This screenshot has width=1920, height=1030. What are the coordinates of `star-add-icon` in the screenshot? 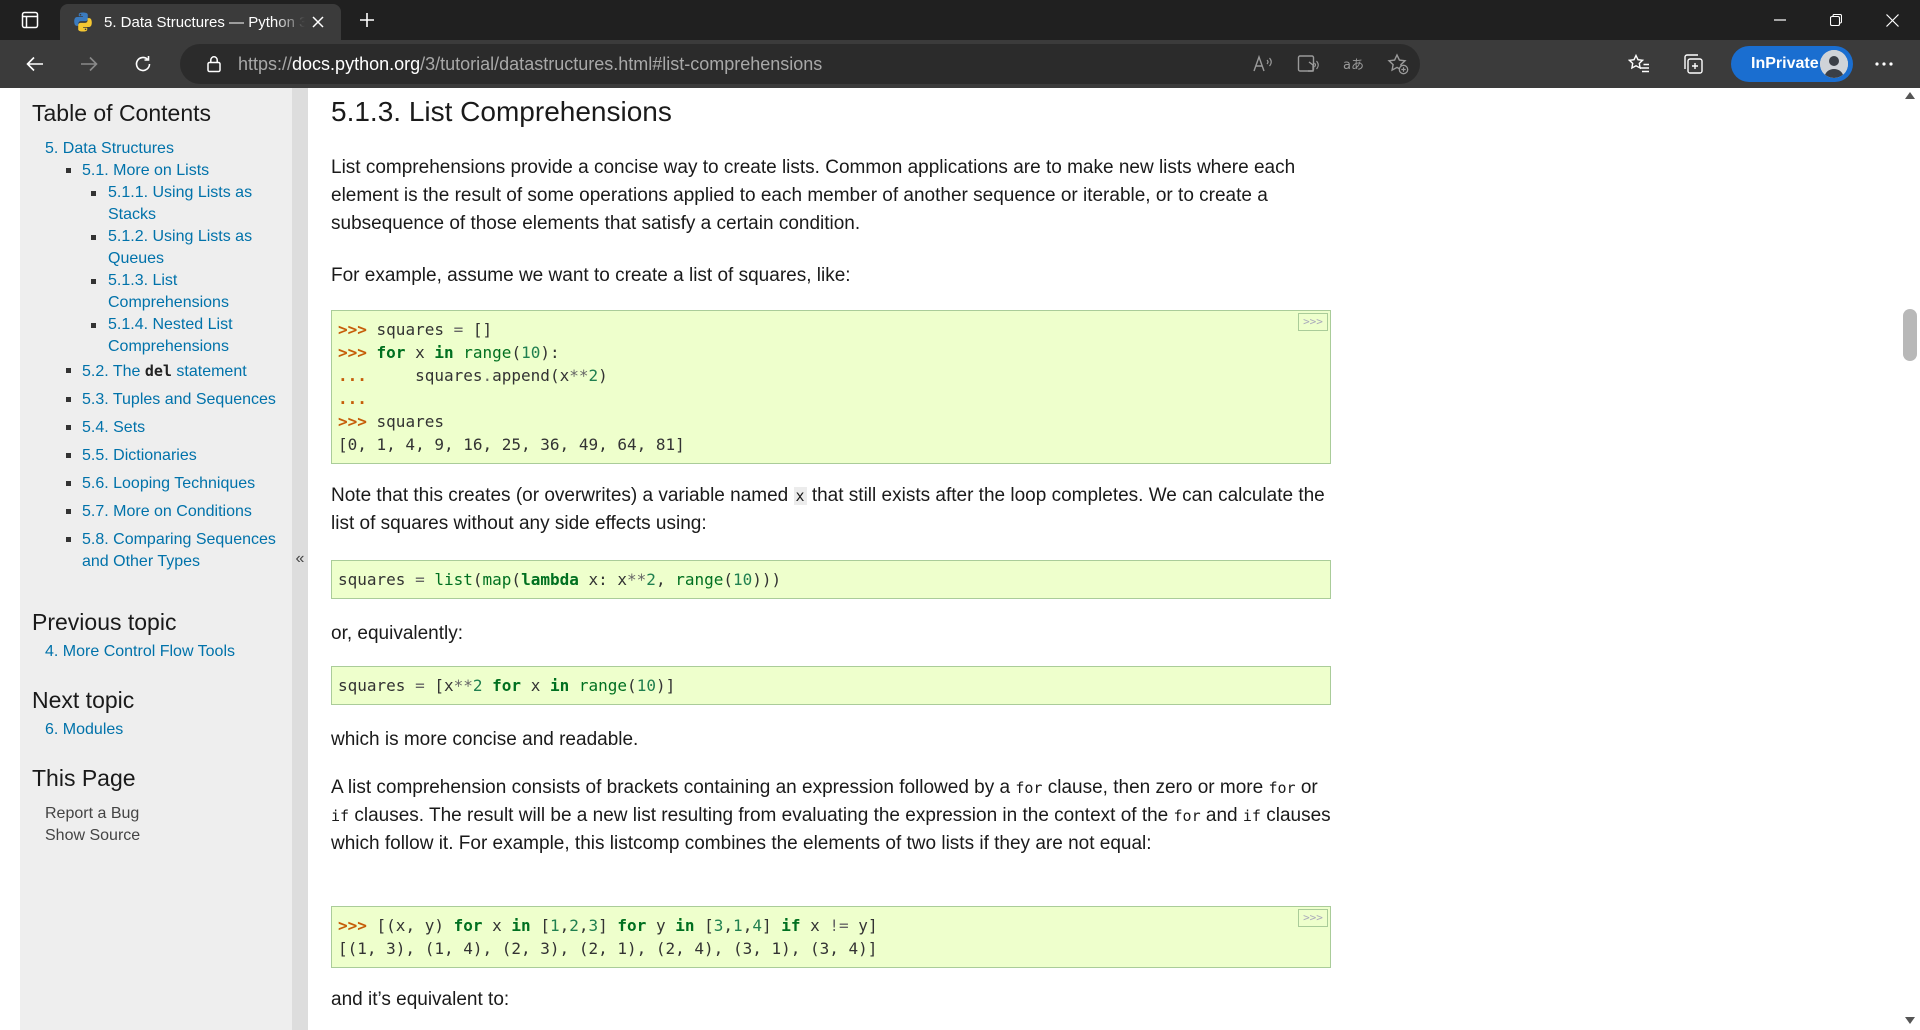 It's located at (1397, 64).